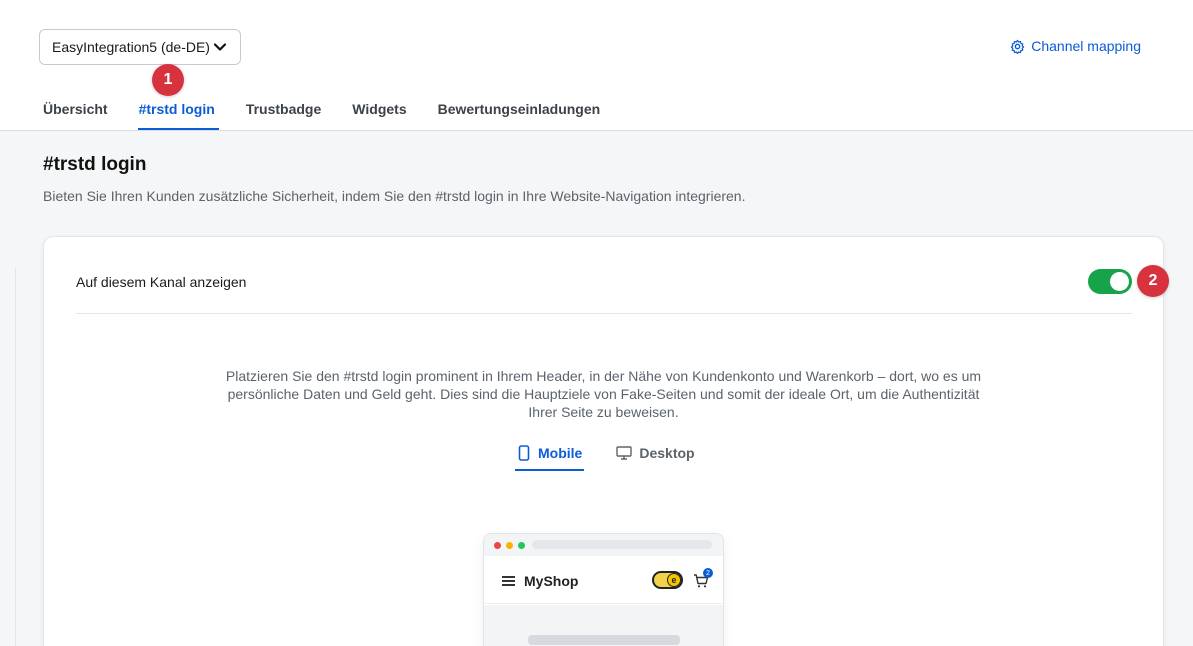 The image size is (1193, 646). Describe the element at coordinates (168, 80) in the screenshot. I see `step-badge-1: 1` at that location.